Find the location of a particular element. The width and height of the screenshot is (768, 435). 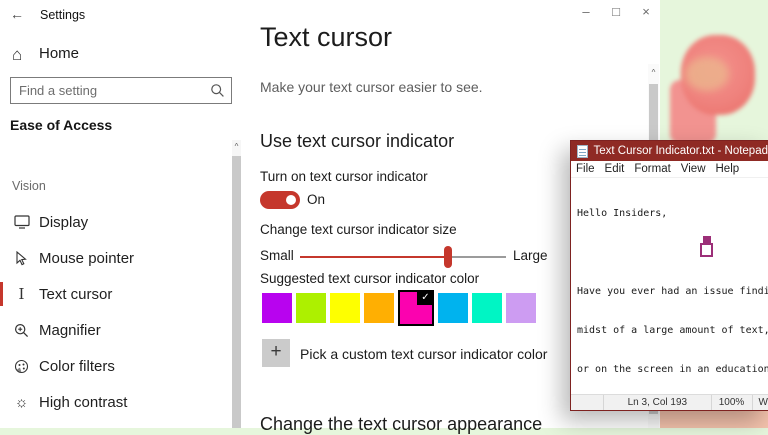

color-swatch-lavender is located at coordinates (521, 308).